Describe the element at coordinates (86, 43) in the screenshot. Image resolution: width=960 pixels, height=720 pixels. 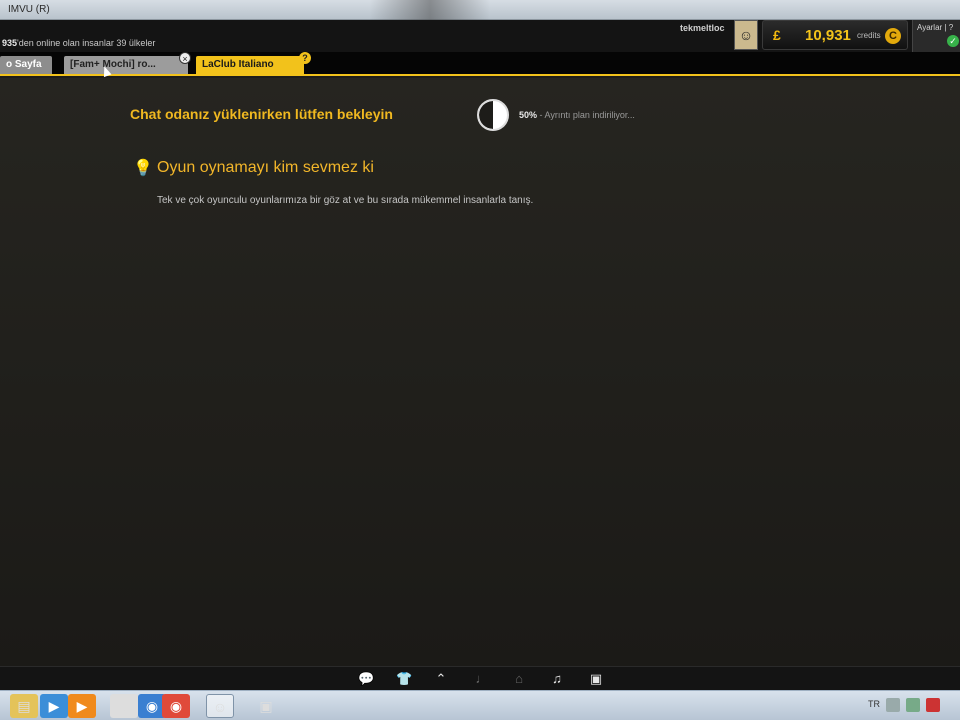
I see `online-label: 'den online olan insanlar 39 ülkeler` at that location.